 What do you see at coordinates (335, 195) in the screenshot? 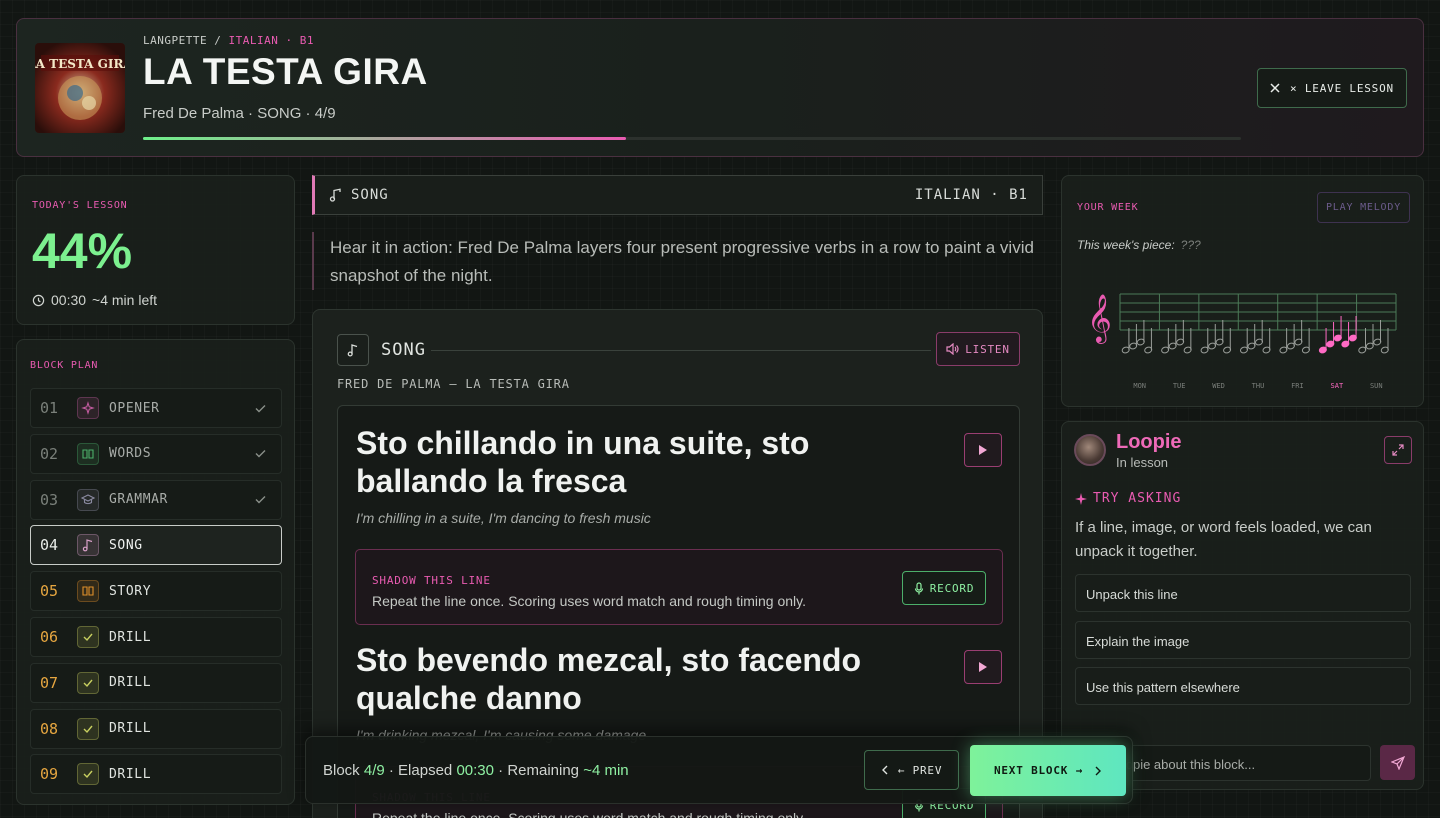
I see `music-note-icon` at bounding box center [335, 195].